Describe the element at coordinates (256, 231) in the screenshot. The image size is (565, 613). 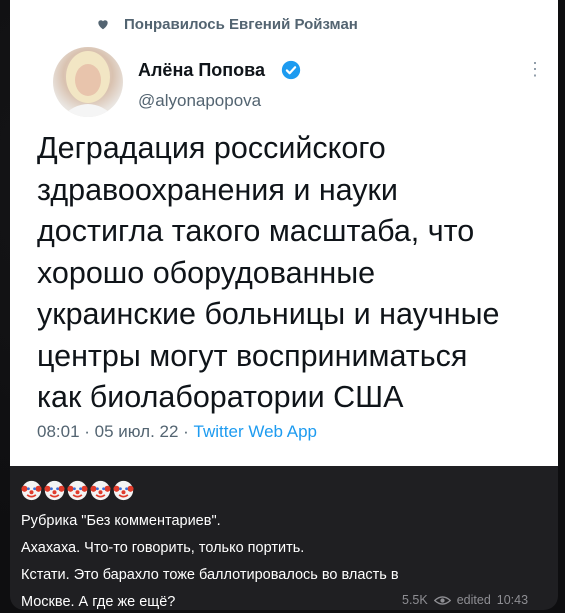
I see `tweet-text-line: достигла такого масштаба, что` at that location.